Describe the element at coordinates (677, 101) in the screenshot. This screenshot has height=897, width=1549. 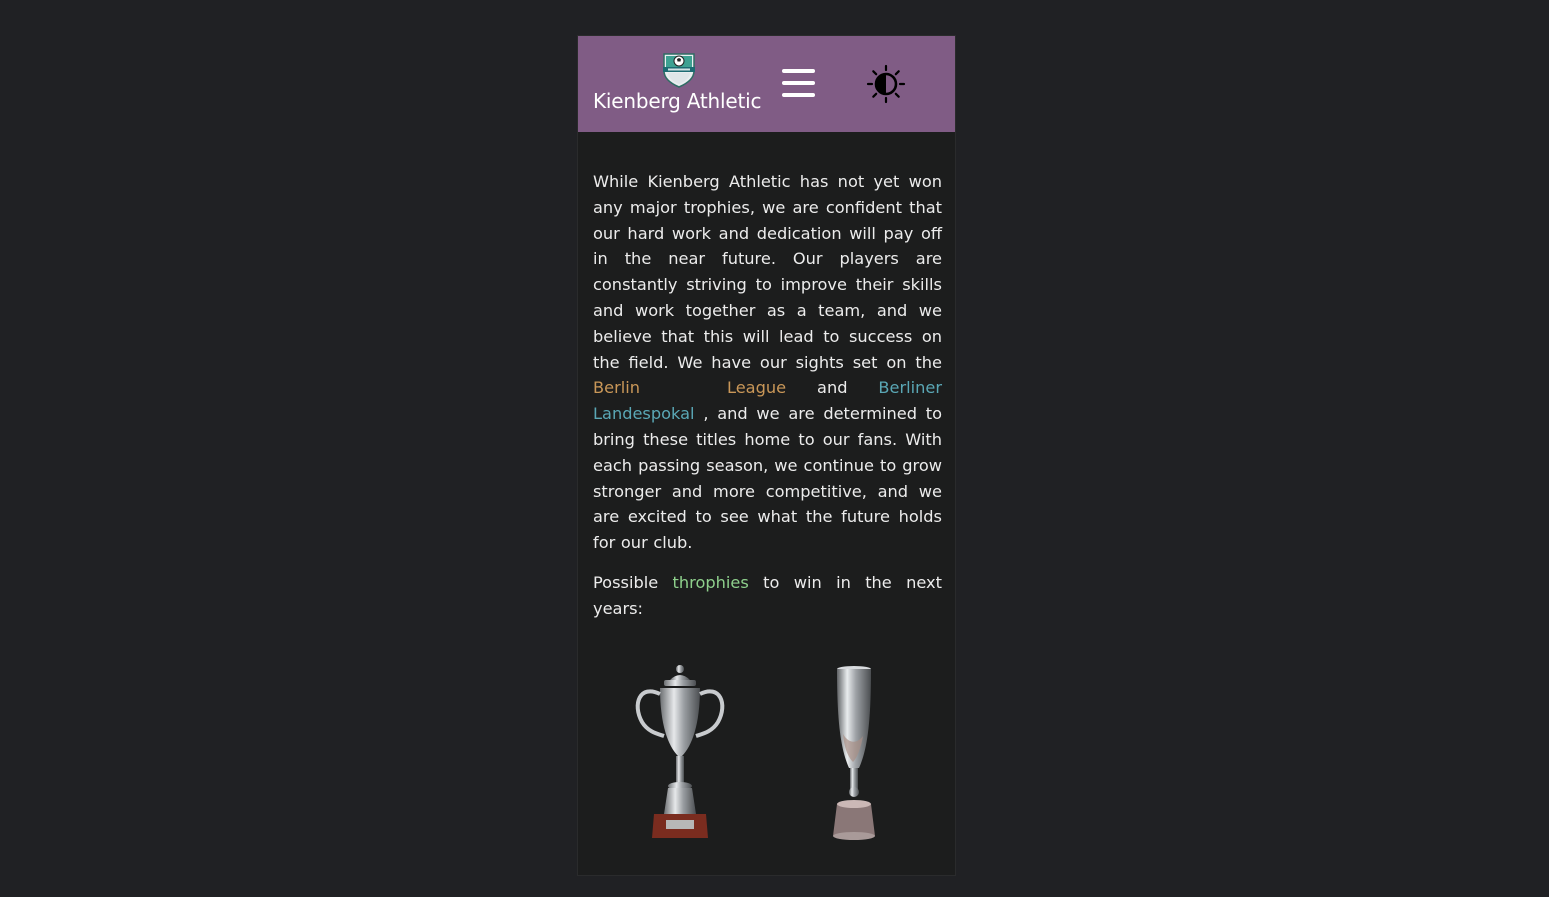
I see `site-title: Kienberg Athletic` at that location.